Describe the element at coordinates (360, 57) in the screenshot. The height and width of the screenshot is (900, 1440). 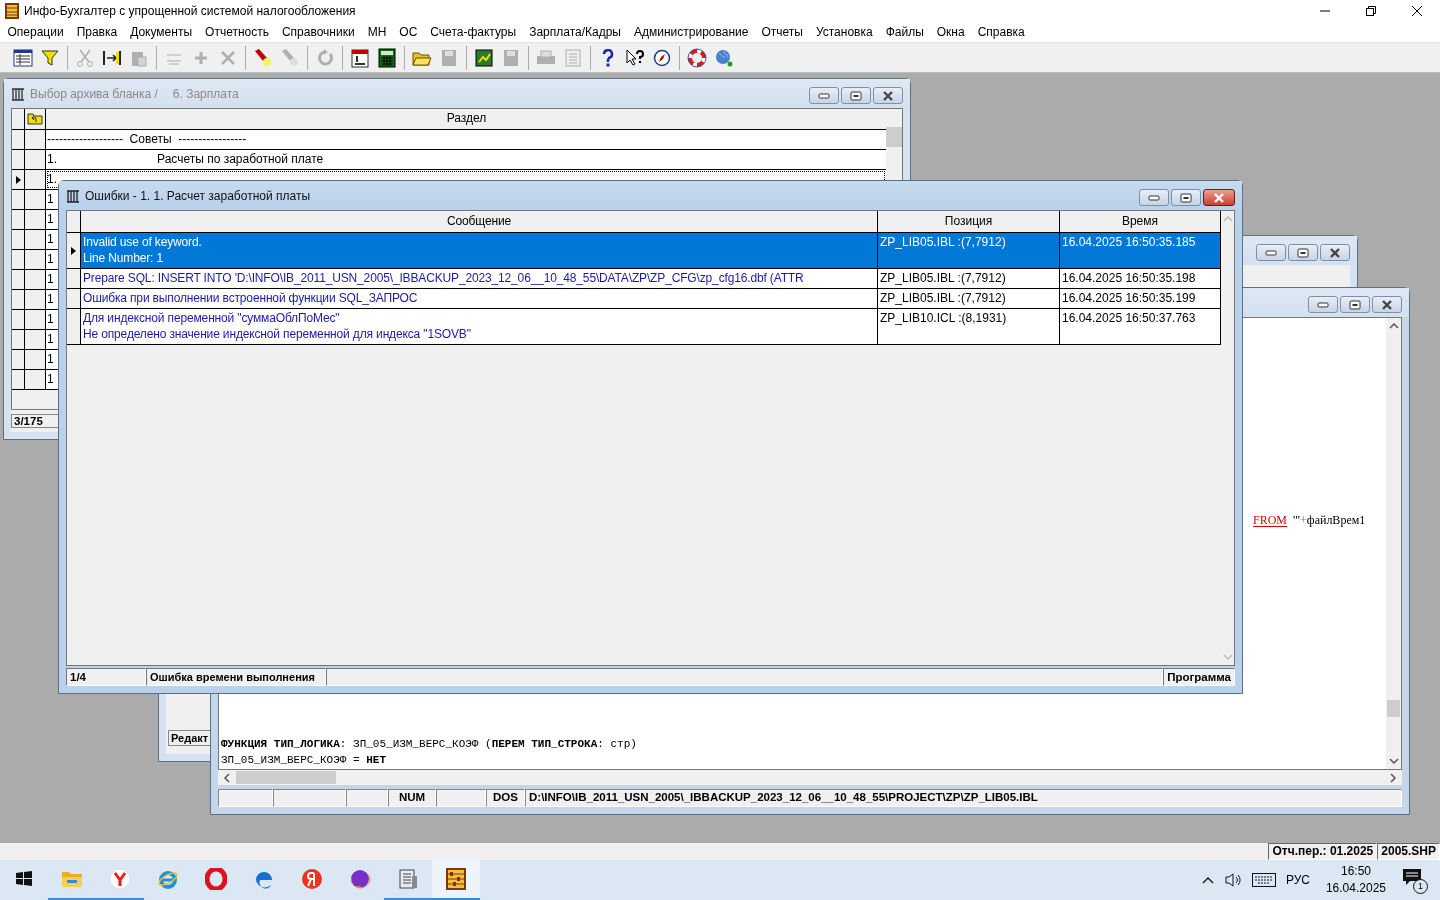
I see `calendar-icon` at that location.